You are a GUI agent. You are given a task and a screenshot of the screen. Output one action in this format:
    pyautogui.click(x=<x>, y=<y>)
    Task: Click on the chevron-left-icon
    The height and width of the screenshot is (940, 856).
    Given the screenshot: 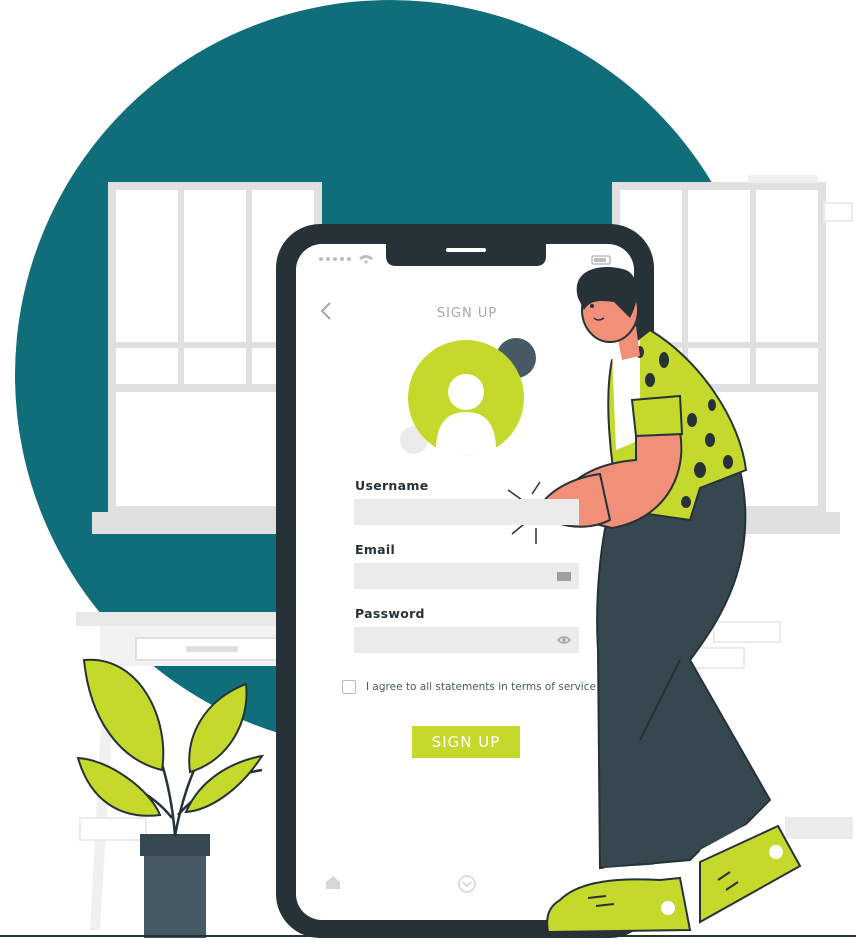 What is the action you would take?
    pyautogui.click(x=325, y=311)
    